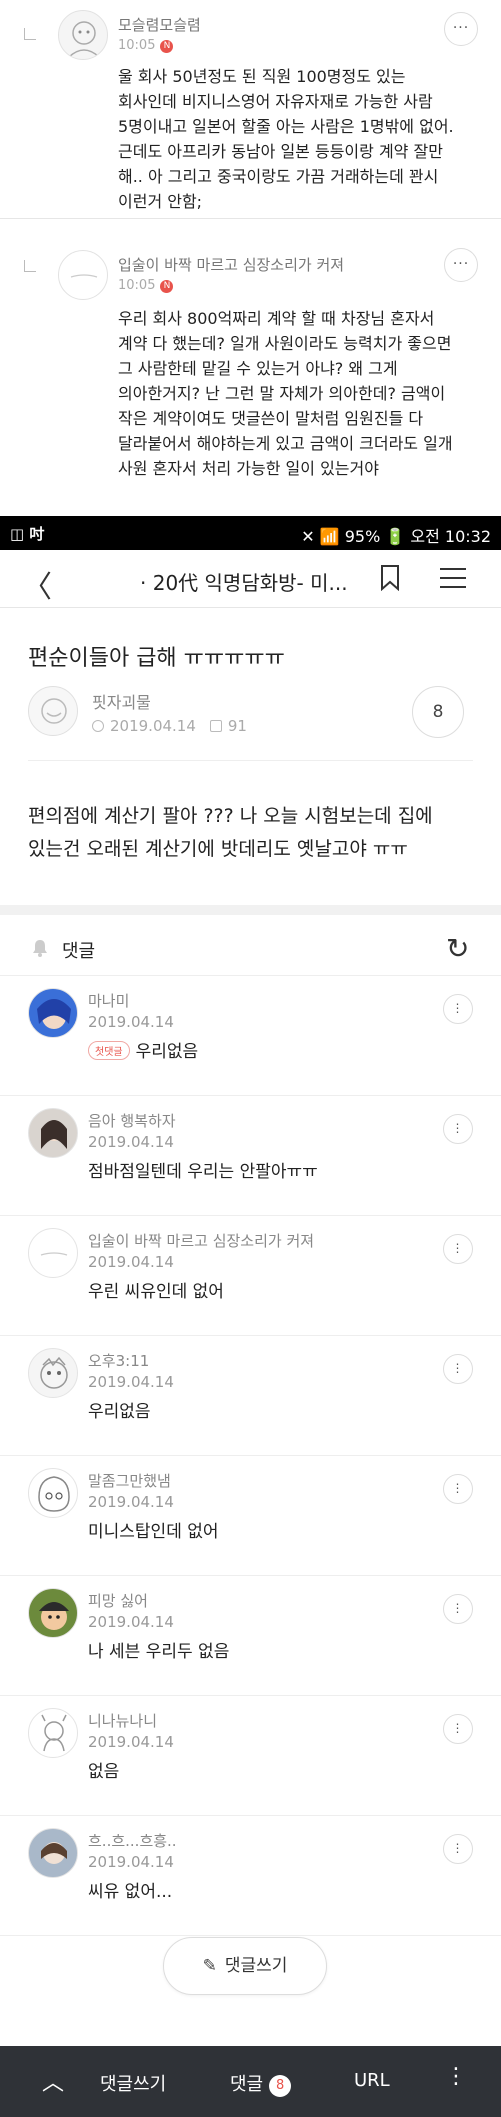  I want to click on comments-label: 댓글, so click(79, 951).